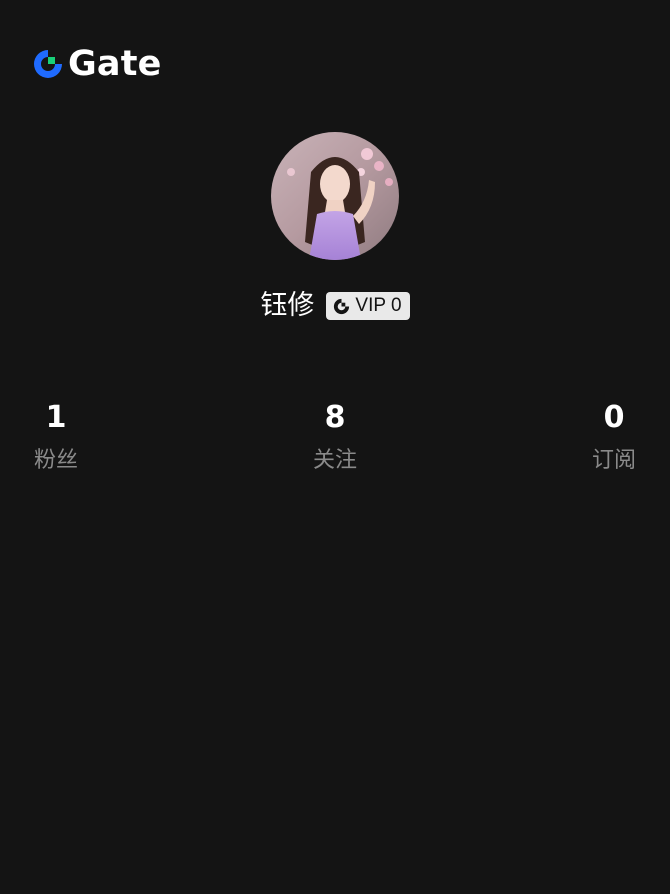 The width and height of the screenshot is (670, 894). What do you see at coordinates (334, 460) in the screenshot?
I see `following-label: 关注` at bounding box center [334, 460].